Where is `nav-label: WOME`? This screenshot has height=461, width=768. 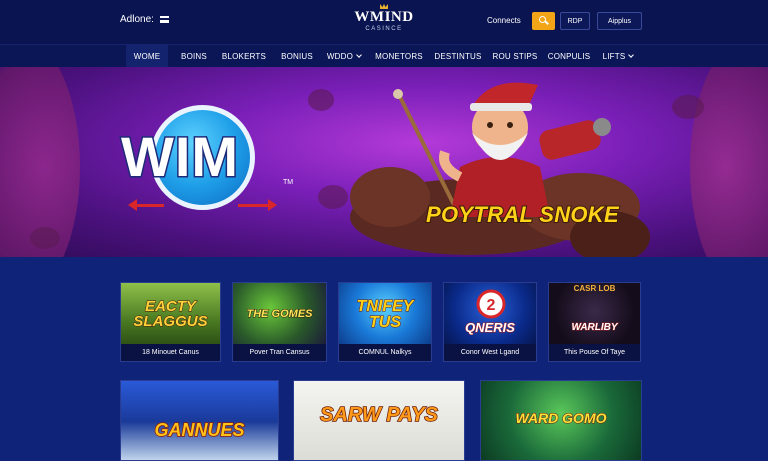 nav-label: WOME is located at coordinates (147, 56).